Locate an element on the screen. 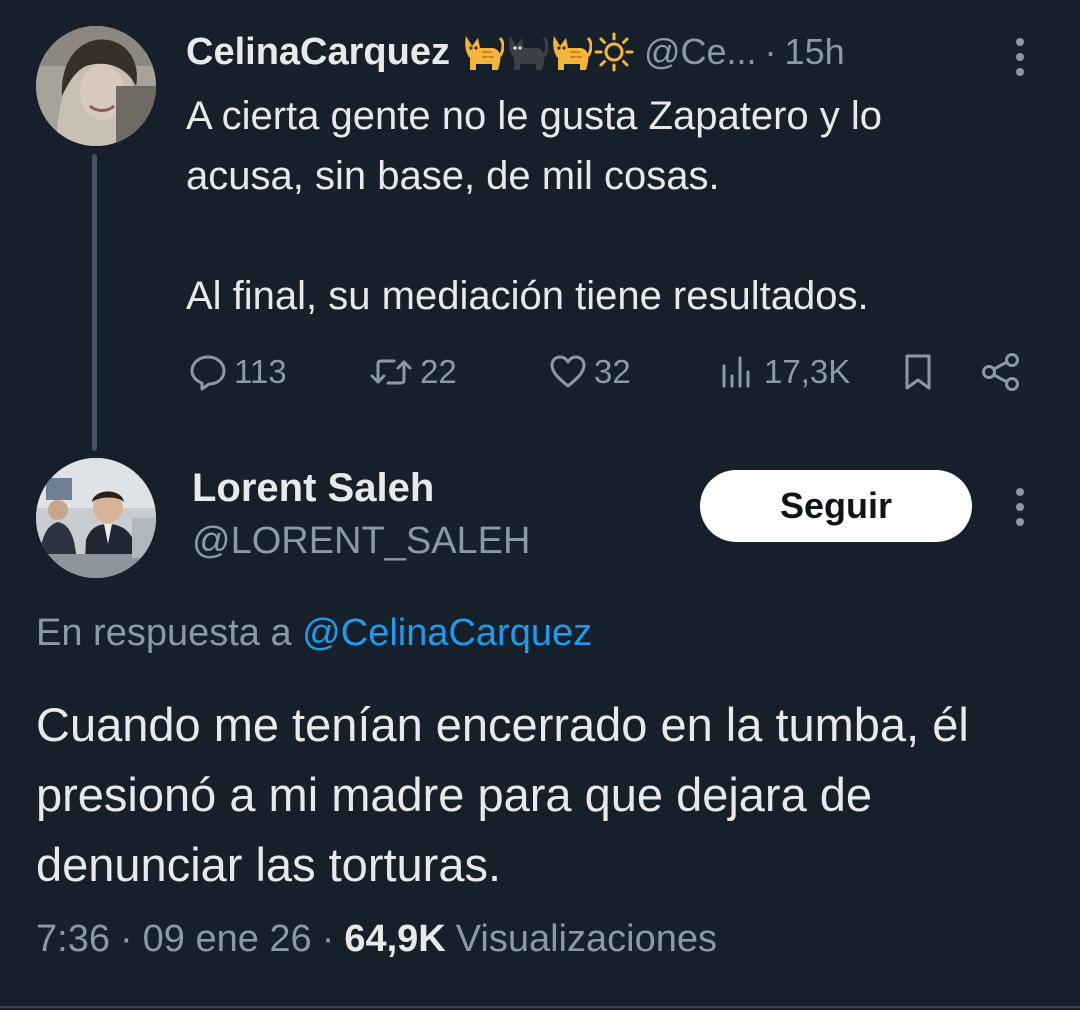 This screenshot has height=1010, width=1080. bookmark-icon is located at coordinates (918, 372).